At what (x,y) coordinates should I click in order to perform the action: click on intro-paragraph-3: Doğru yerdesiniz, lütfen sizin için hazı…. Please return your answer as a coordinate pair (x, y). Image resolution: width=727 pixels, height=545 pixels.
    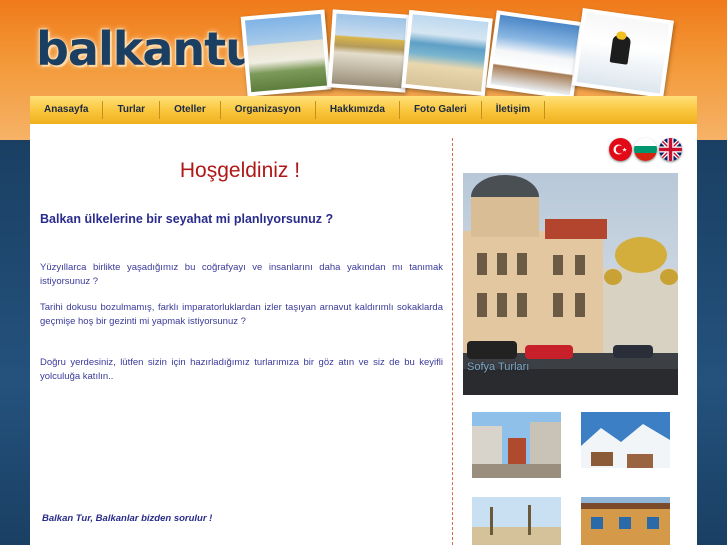
    Looking at the image, I should click on (241, 369).